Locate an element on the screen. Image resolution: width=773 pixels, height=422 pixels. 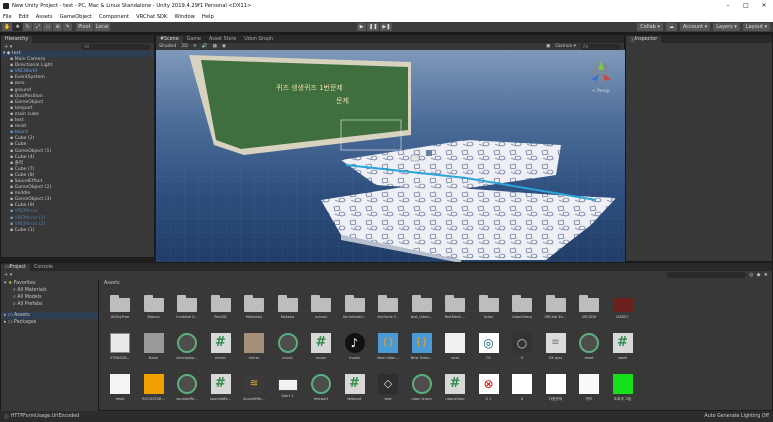
layers-dropdown: Layers ▾ is located at coordinates (726, 27).